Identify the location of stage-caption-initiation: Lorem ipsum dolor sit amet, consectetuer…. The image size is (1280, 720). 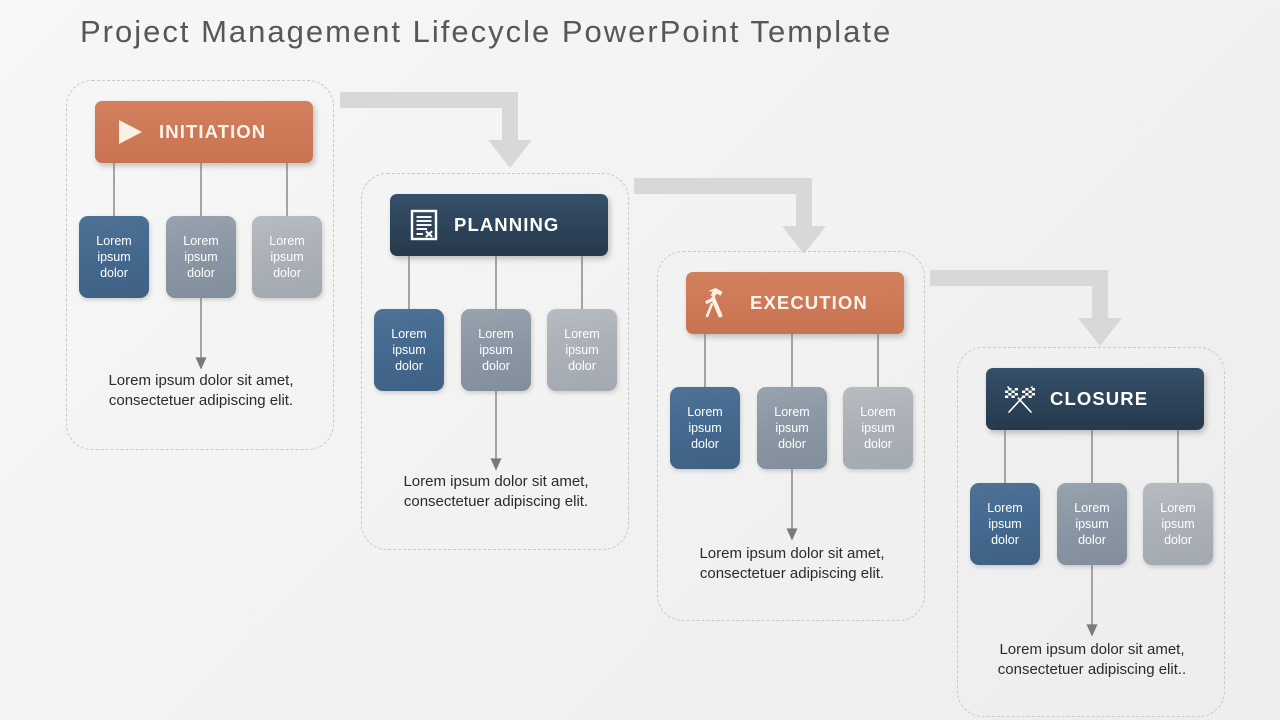
(201, 390).